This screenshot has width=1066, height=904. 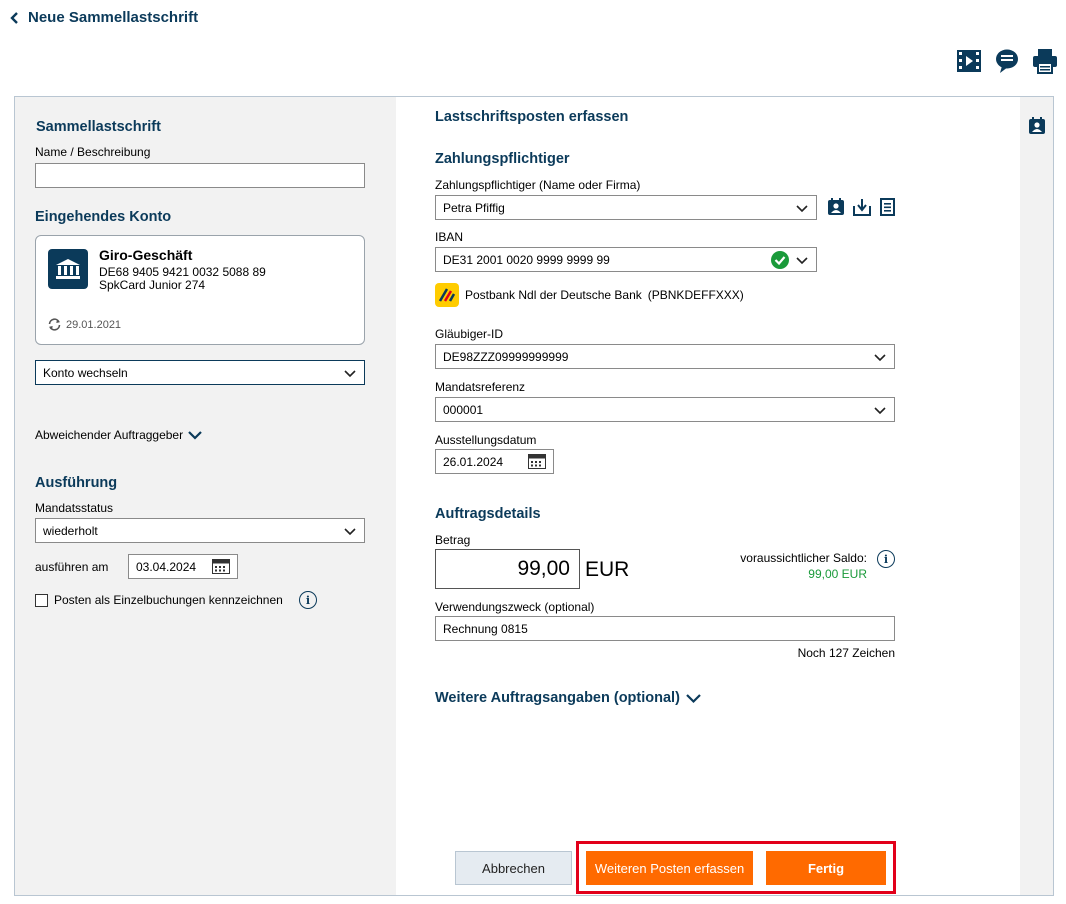 What do you see at coordinates (557, 698) in the screenshot?
I see `weitere-label: Weitere Auftragsangaben (optional)` at bounding box center [557, 698].